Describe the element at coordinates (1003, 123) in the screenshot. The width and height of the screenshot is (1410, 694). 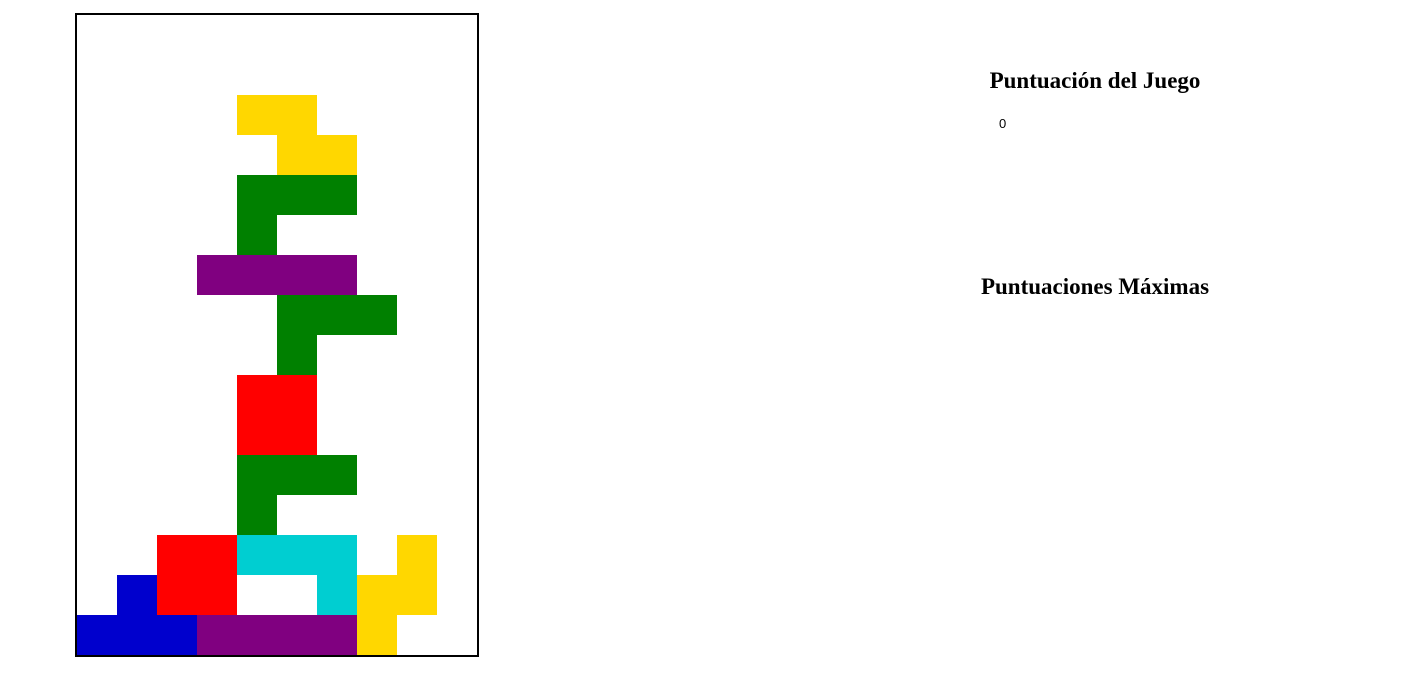
I see `score-value: 0` at that location.